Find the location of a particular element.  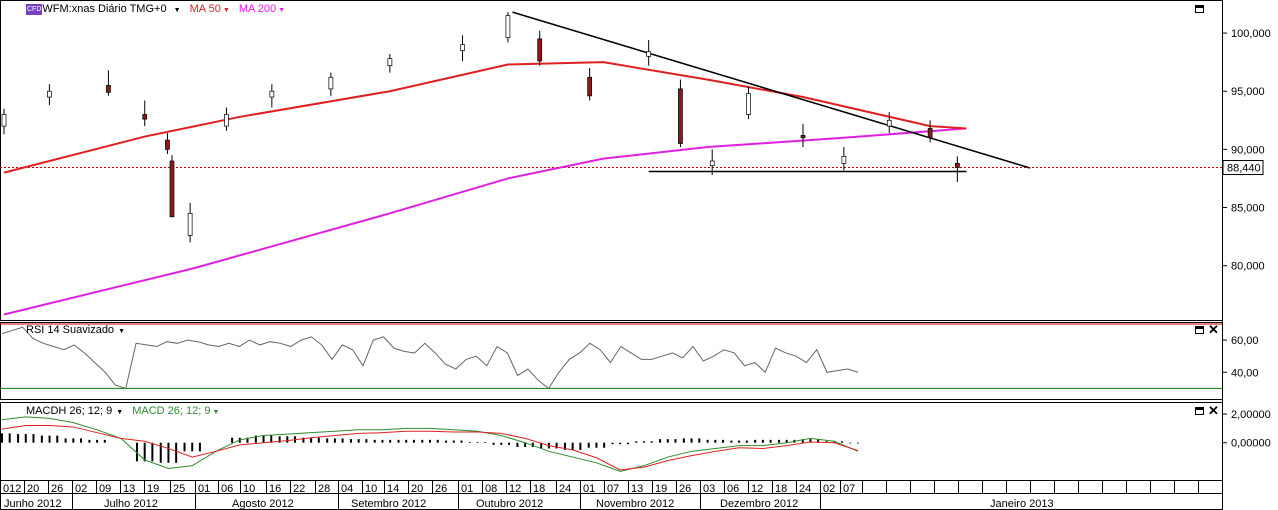

day-tick-label: 08 is located at coordinates (491, 489).